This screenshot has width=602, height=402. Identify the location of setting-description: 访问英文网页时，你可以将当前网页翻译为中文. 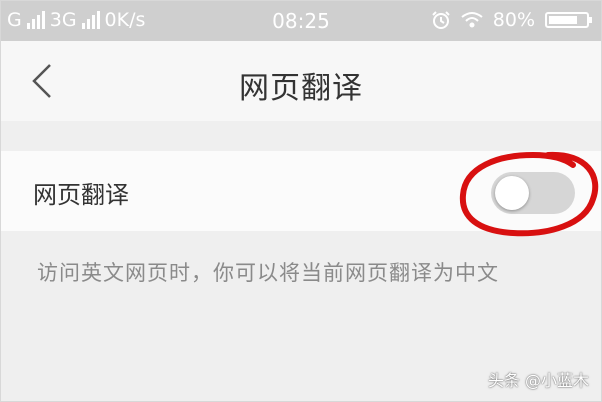
(268, 273).